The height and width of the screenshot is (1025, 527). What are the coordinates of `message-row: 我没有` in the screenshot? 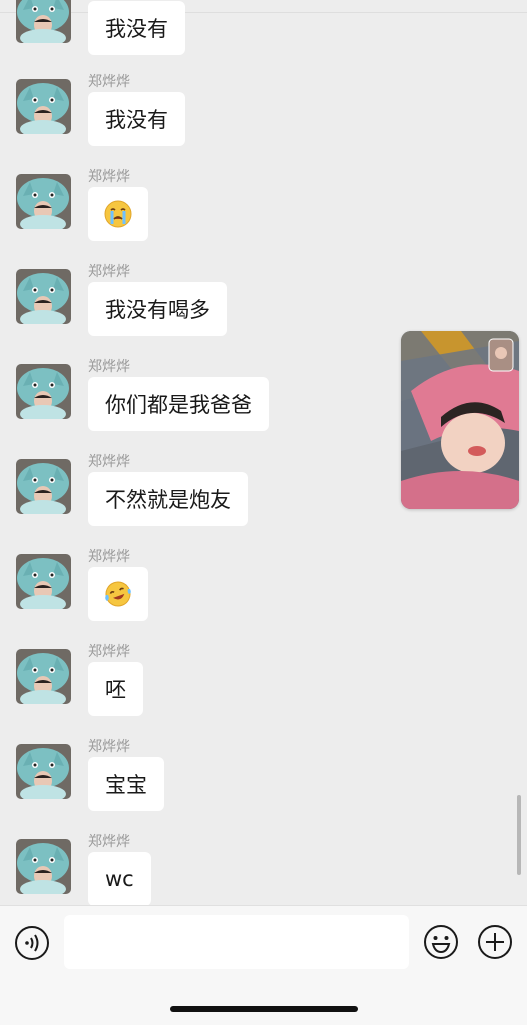 It's located at (256, 40).